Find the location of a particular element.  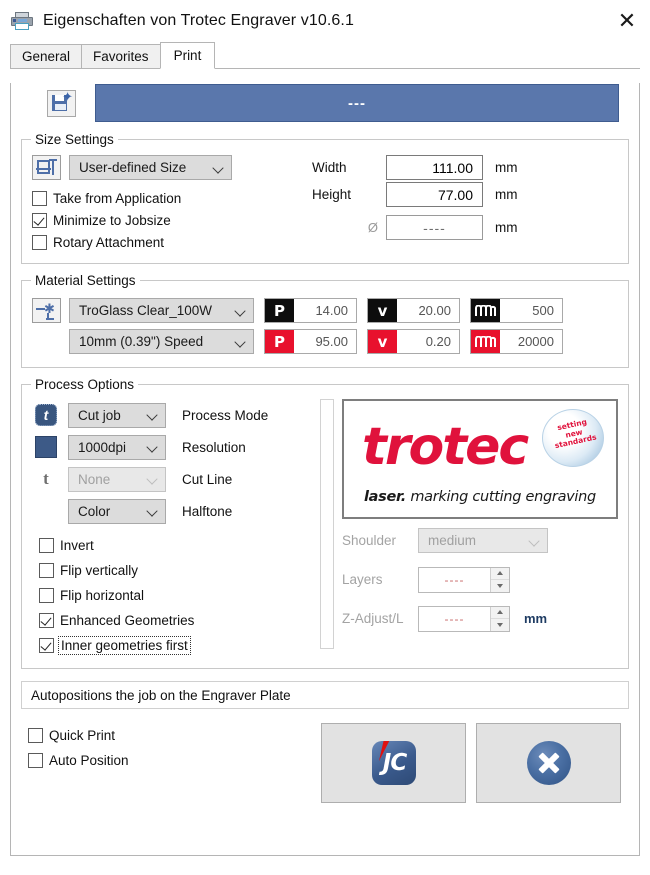

layers-stepper: ---- is located at coordinates (464, 579).